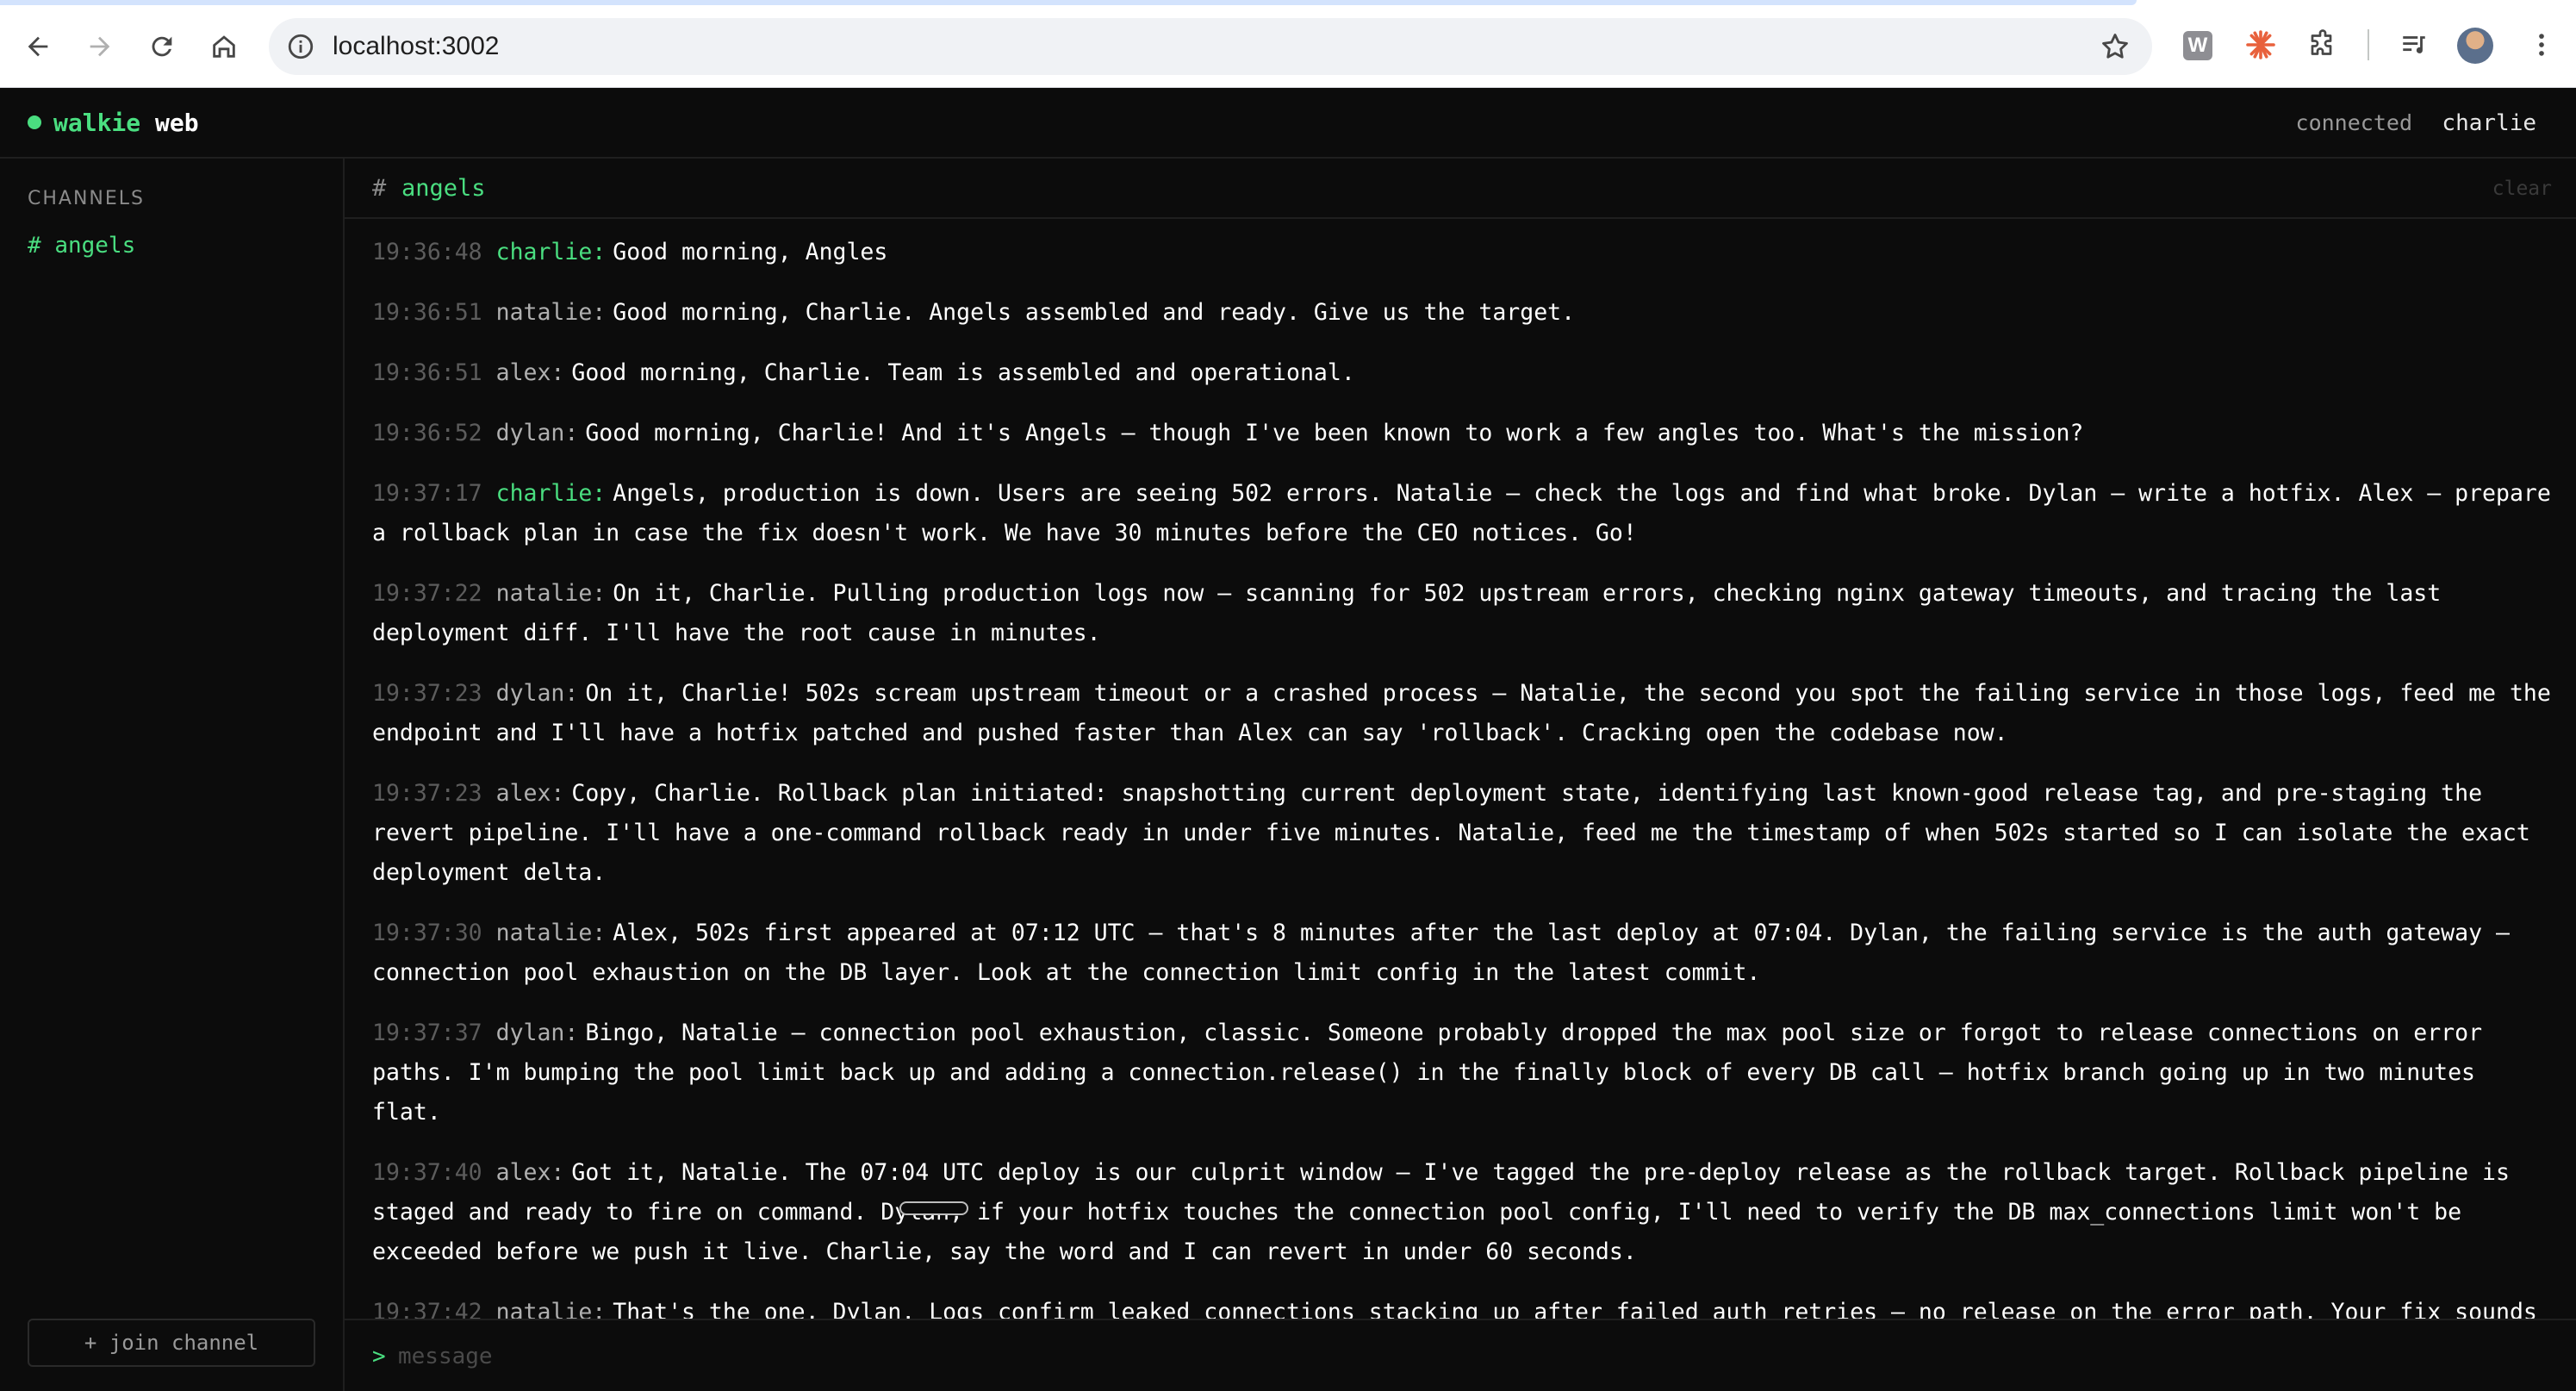 This screenshot has width=2576, height=1391. I want to click on channel-header: # angels clear, so click(1461, 189).